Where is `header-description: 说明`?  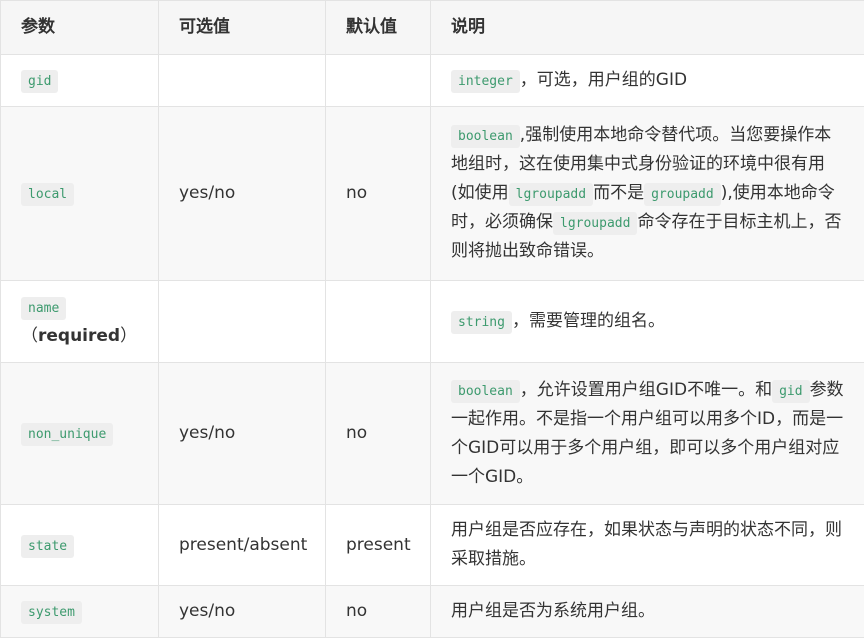 header-description: 说明 is located at coordinates (647, 27).